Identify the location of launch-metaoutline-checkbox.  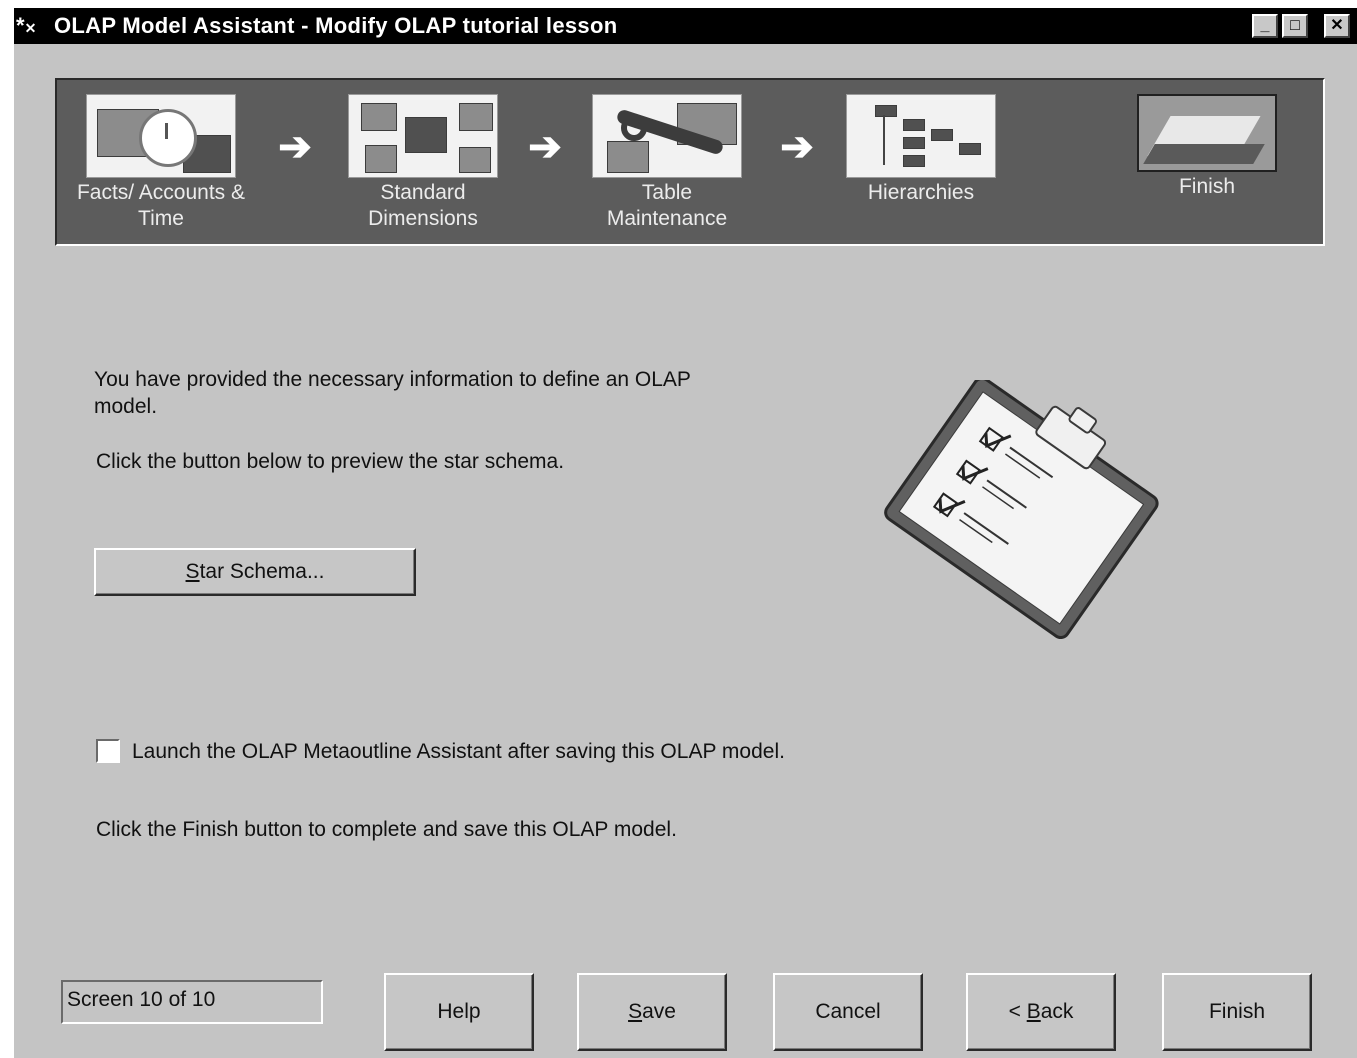
(108, 751).